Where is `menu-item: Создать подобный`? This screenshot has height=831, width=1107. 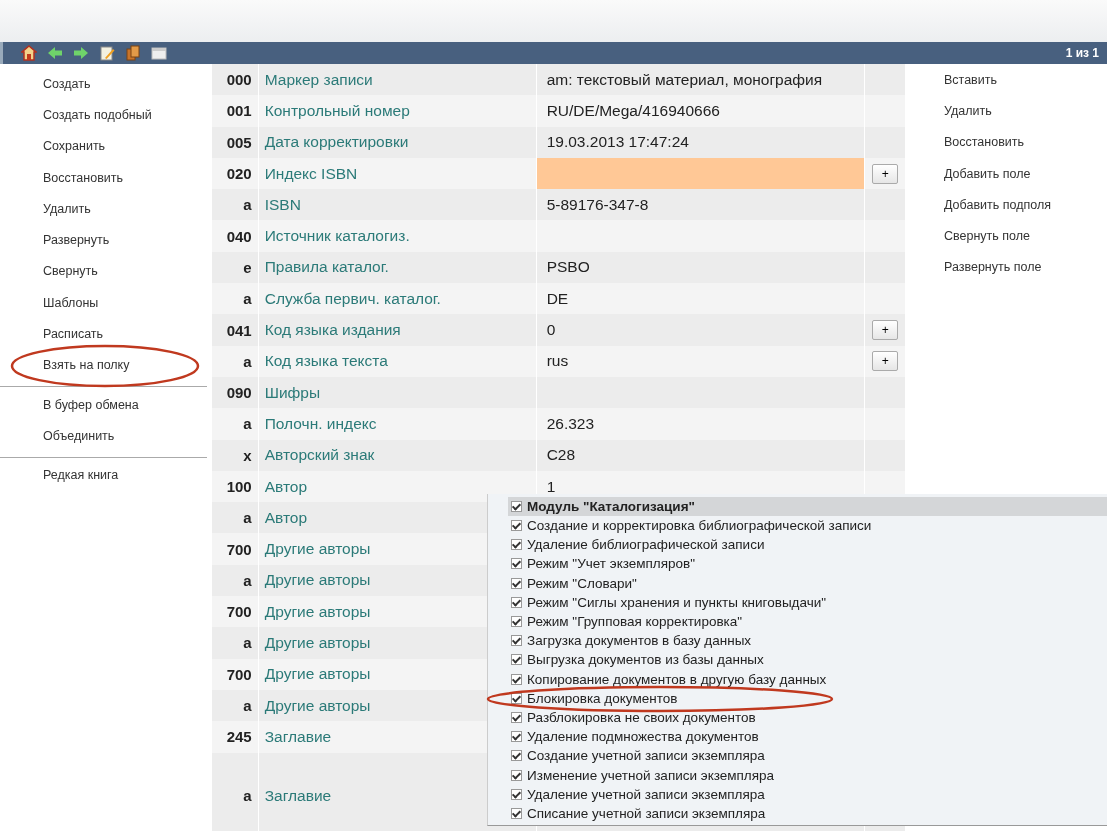
menu-item: Создать подобный is located at coordinates (97, 114).